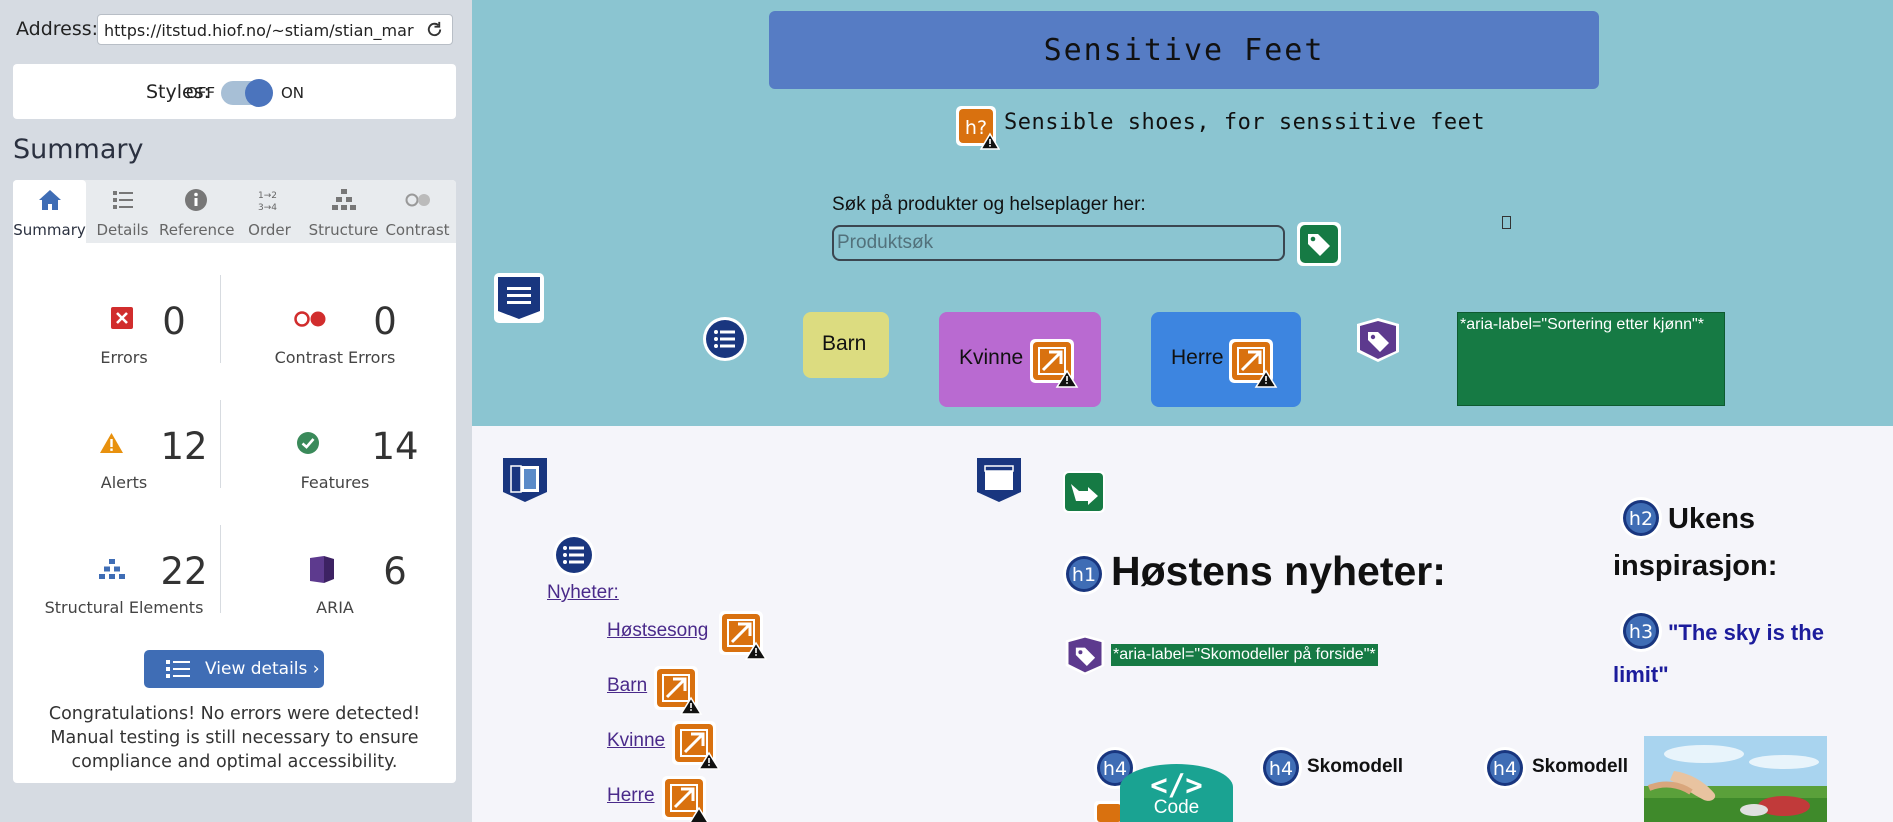  Describe the element at coordinates (267, 196) in the screenshot. I see `svg-text: 1→2` at that location.